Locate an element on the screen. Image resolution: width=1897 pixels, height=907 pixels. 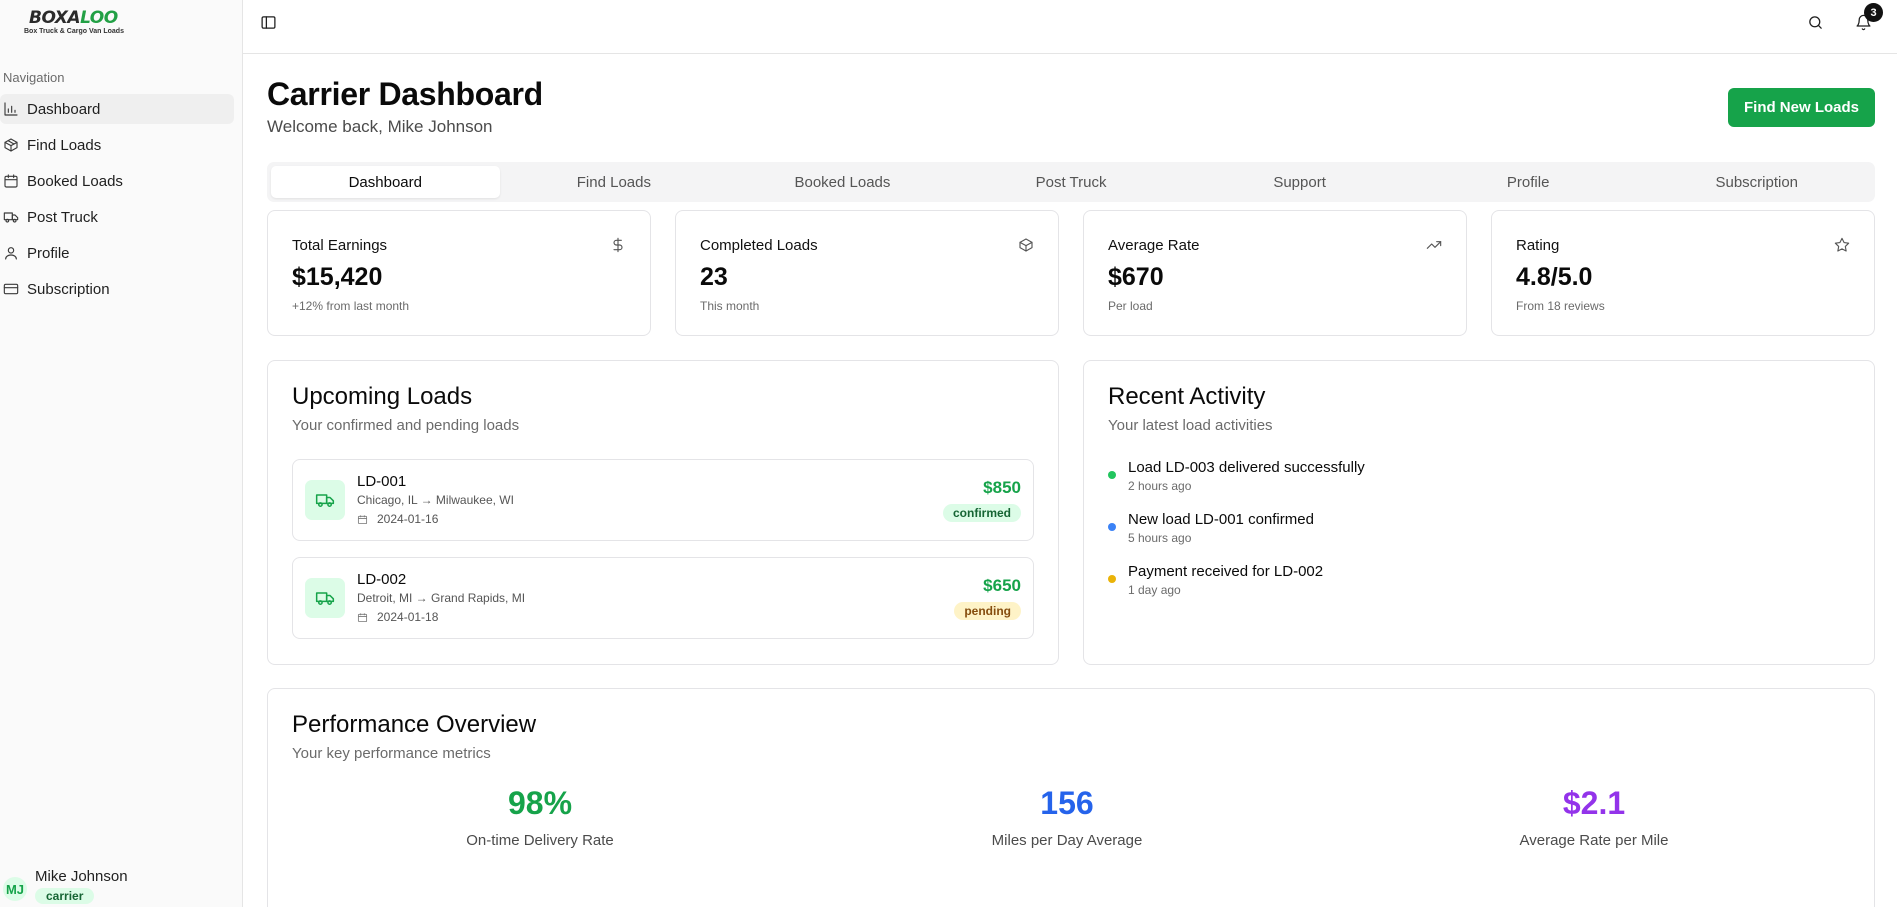
stat-card-average-rate: Average Rate $670 Per load is located at coordinates (1275, 273).